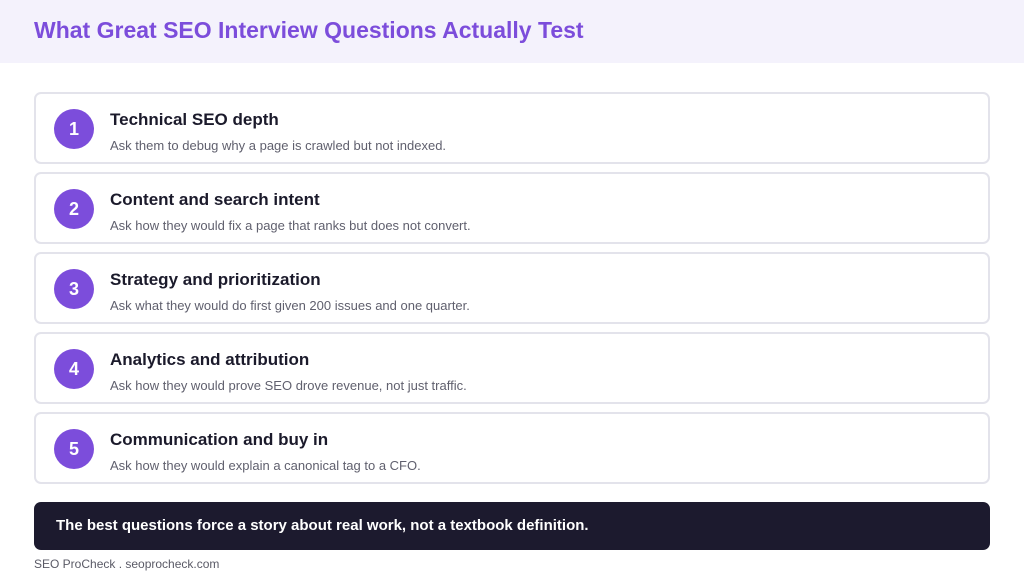  I want to click on item-title: Strategy and prioritization, so click(215, 279).